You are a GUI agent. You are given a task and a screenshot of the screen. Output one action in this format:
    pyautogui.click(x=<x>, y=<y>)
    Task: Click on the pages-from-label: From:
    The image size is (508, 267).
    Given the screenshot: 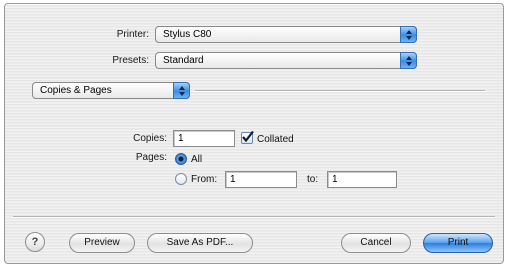 What is the action you would take?
    pyautogui.click(x=204, y=179)
    